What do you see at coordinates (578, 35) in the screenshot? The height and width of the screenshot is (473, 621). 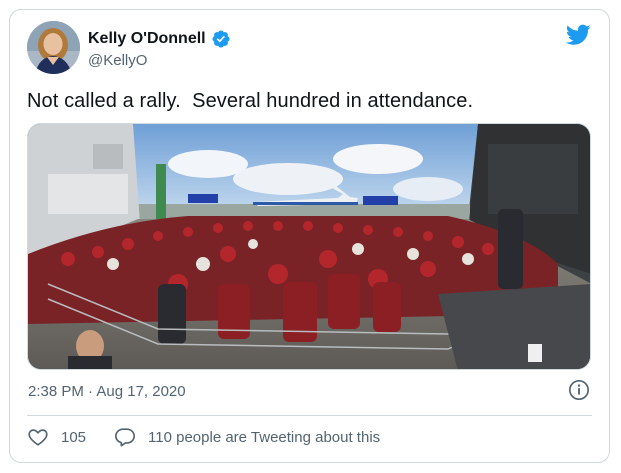 I see `twitter-bird-icon` at bounding box center [578, 35].